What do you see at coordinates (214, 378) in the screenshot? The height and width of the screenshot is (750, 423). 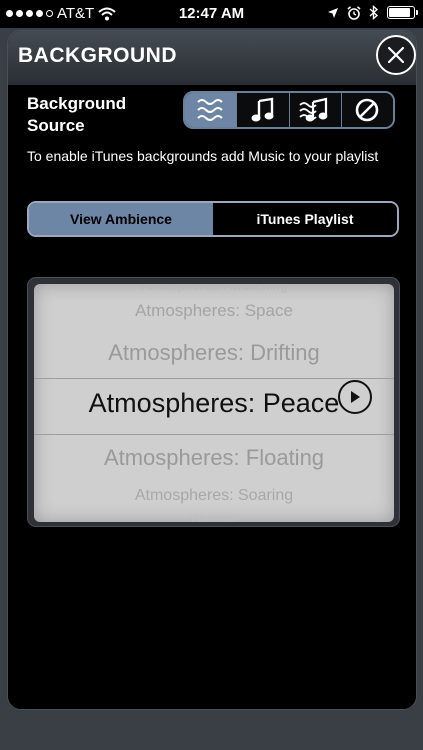 I see `selection-top-line` at bounding box center [214, 378].